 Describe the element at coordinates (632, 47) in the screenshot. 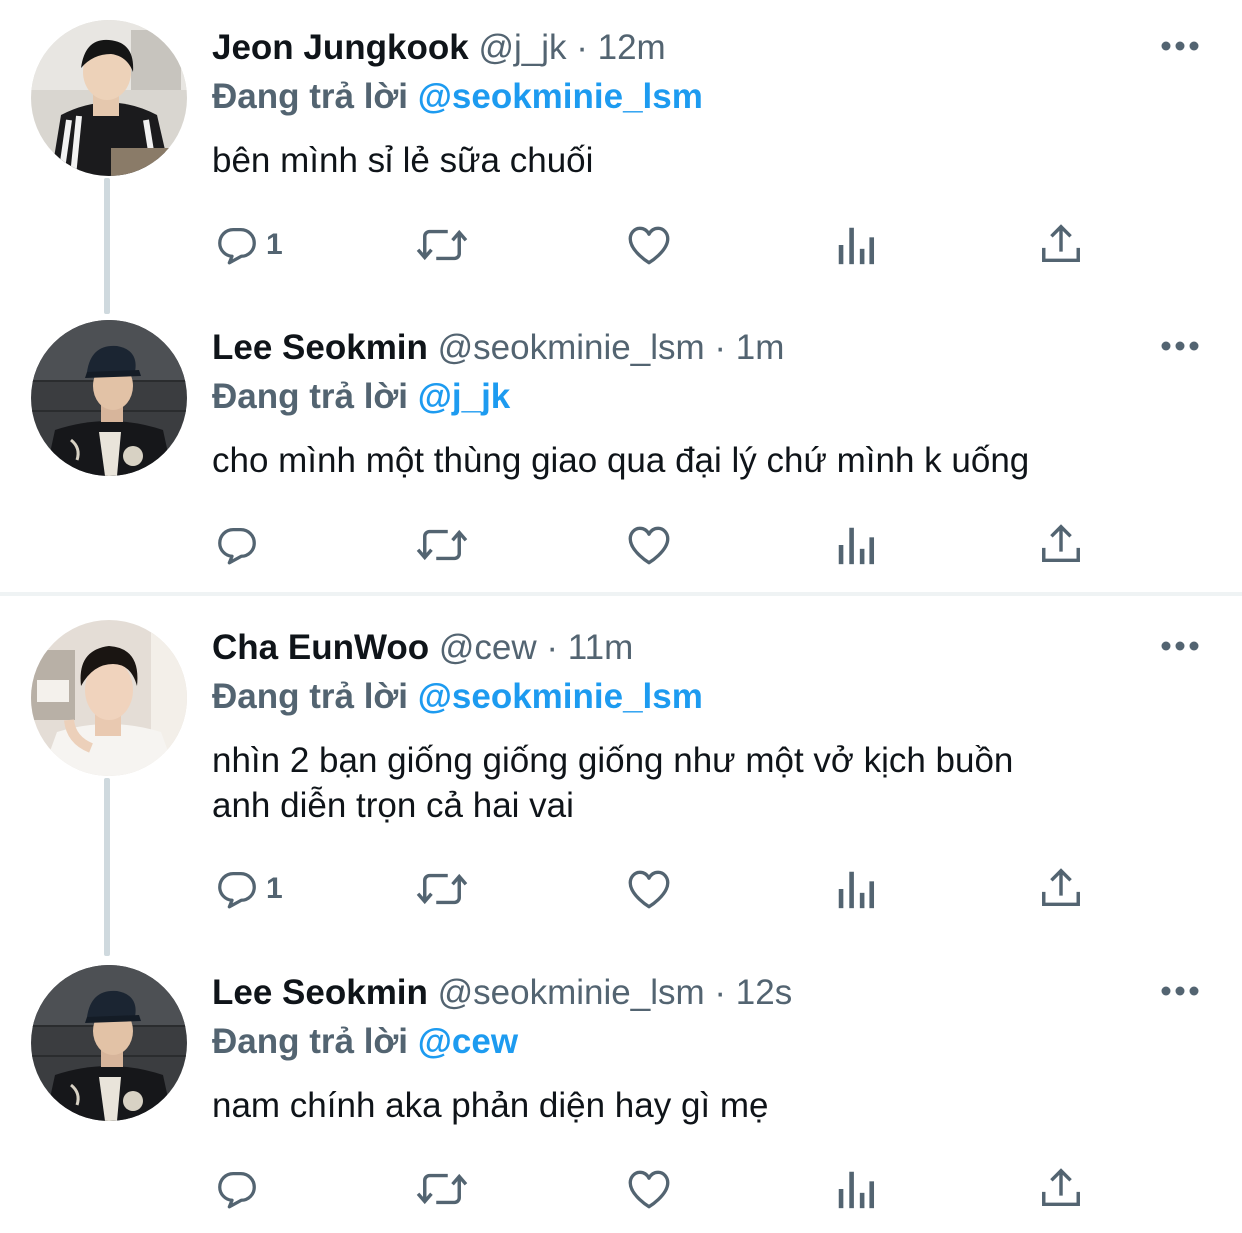

I see `timestamp: 12m` at that location.